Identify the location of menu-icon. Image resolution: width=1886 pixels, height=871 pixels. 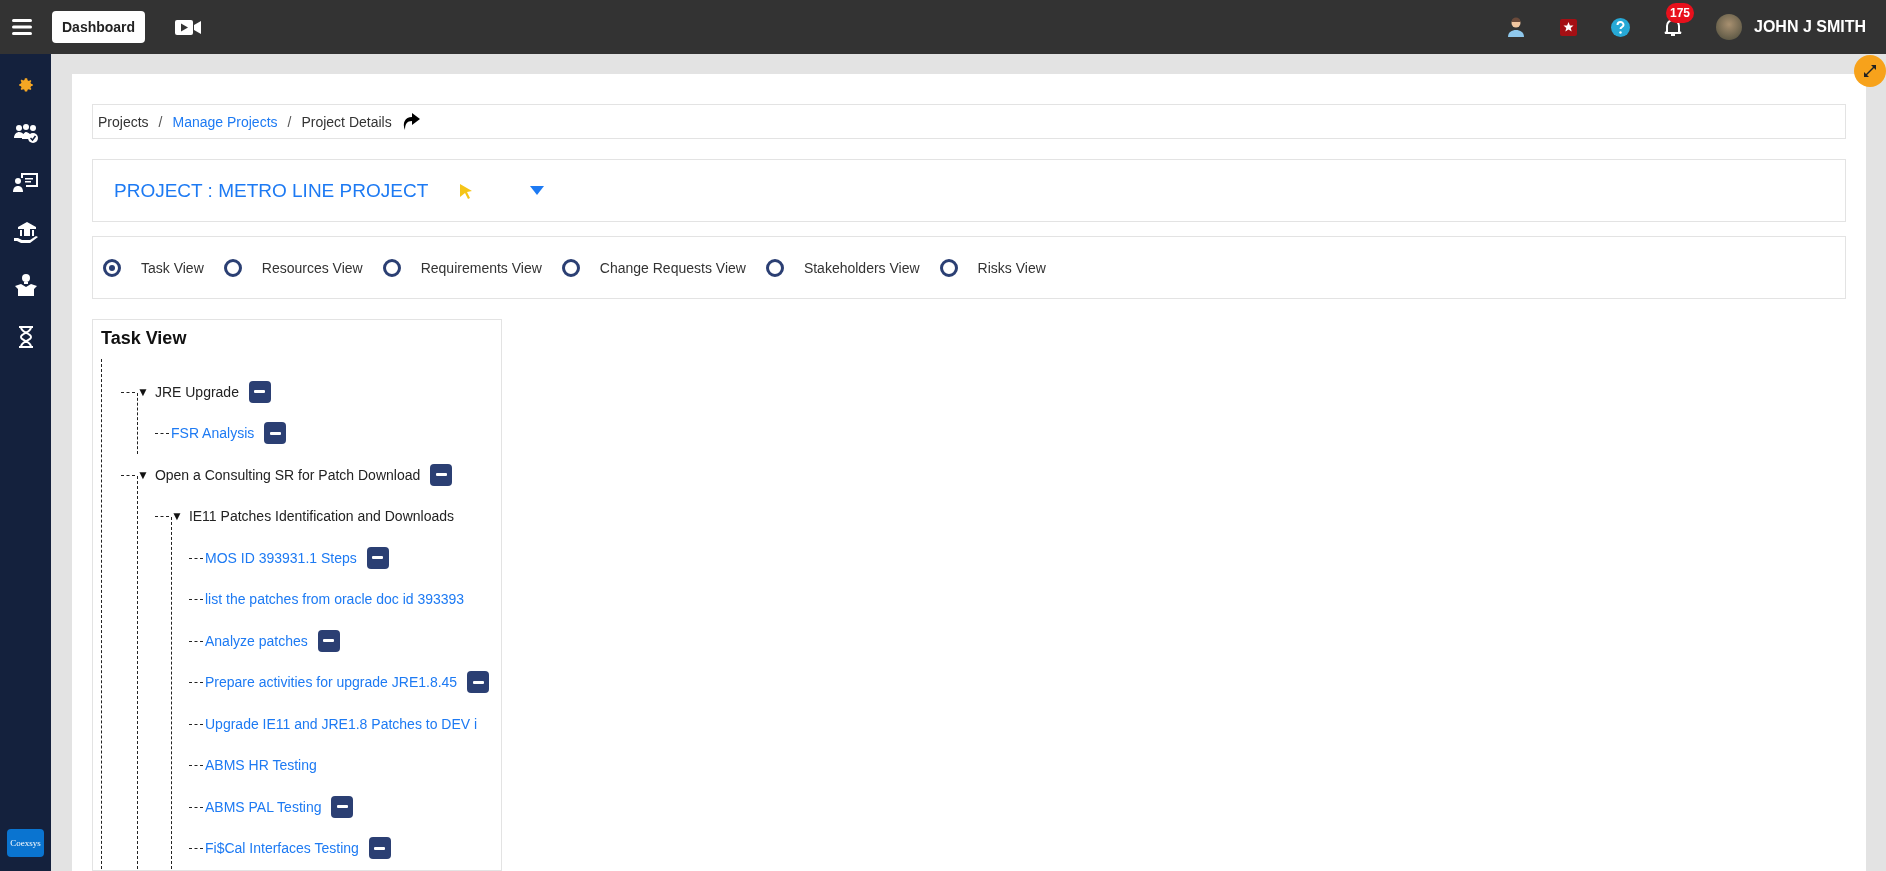
(22, 27).